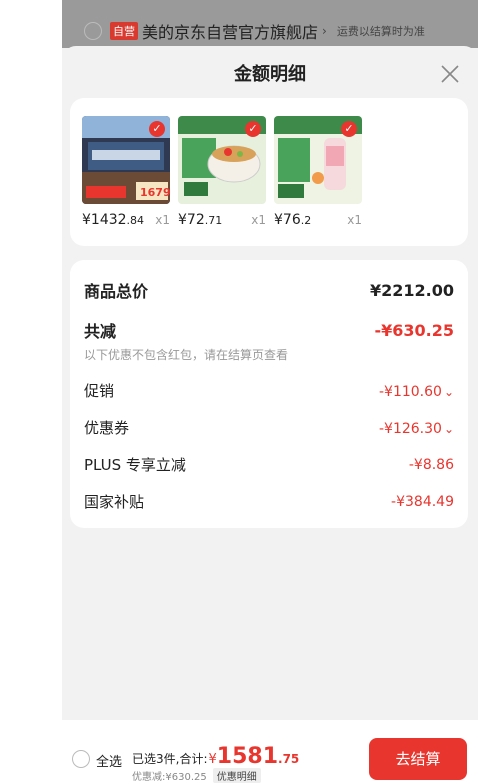 The image size is (500, 784). What do you see at coordinates (222, 160) in the screenshot?
I see `electric-cooker-product-image: ✓` at bounding box center [222, 160].